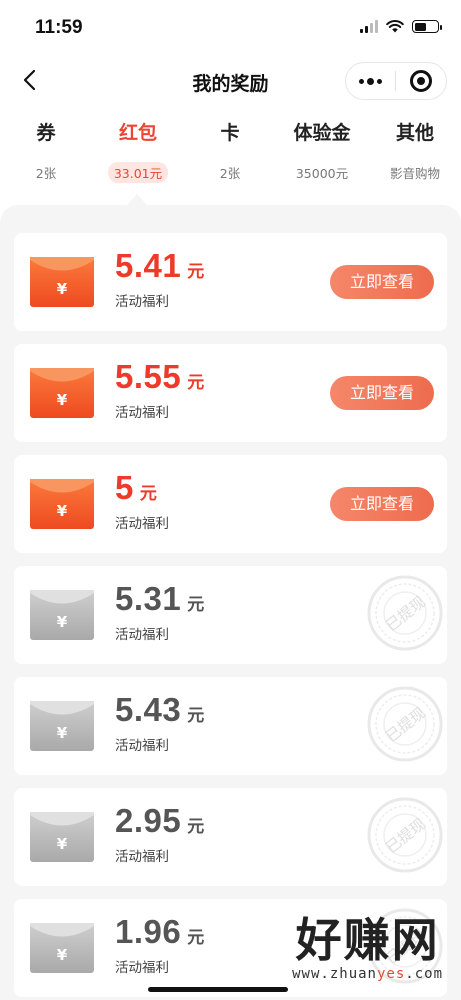  I want to click on reward-amount: 5.31 元, so click(159, 599).